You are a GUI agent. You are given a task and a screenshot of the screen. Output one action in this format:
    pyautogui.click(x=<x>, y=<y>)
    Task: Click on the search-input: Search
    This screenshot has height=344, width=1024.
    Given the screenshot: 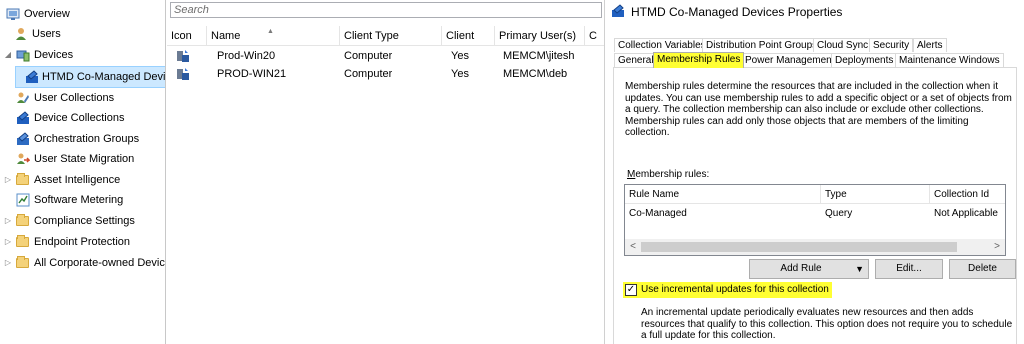 What is the action you would take?
    pyautogui.click(x=386, y=10)
    